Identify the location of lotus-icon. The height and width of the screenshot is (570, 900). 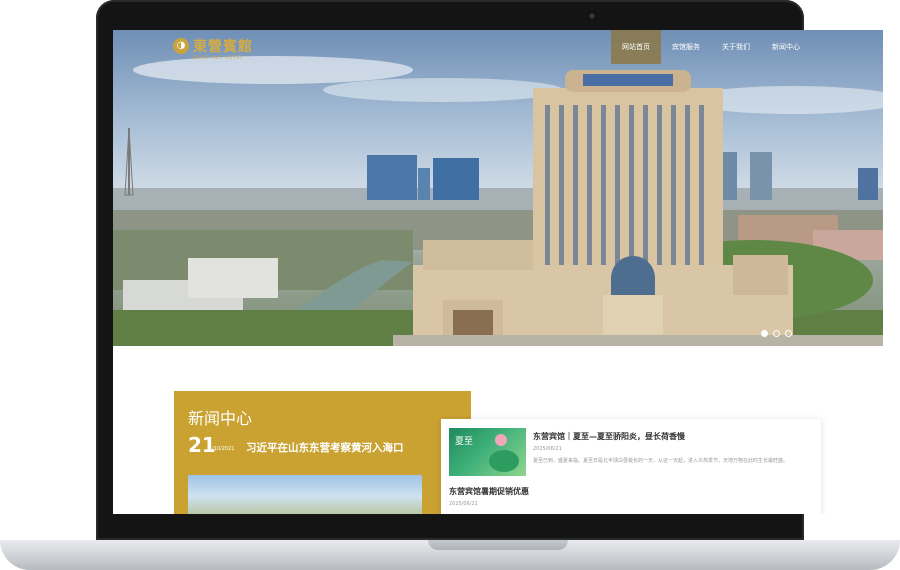
(501, 440).